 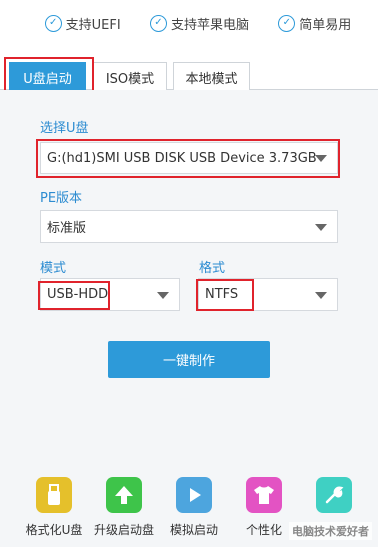 I want to click on play-icon, so click(x=194, y=495).